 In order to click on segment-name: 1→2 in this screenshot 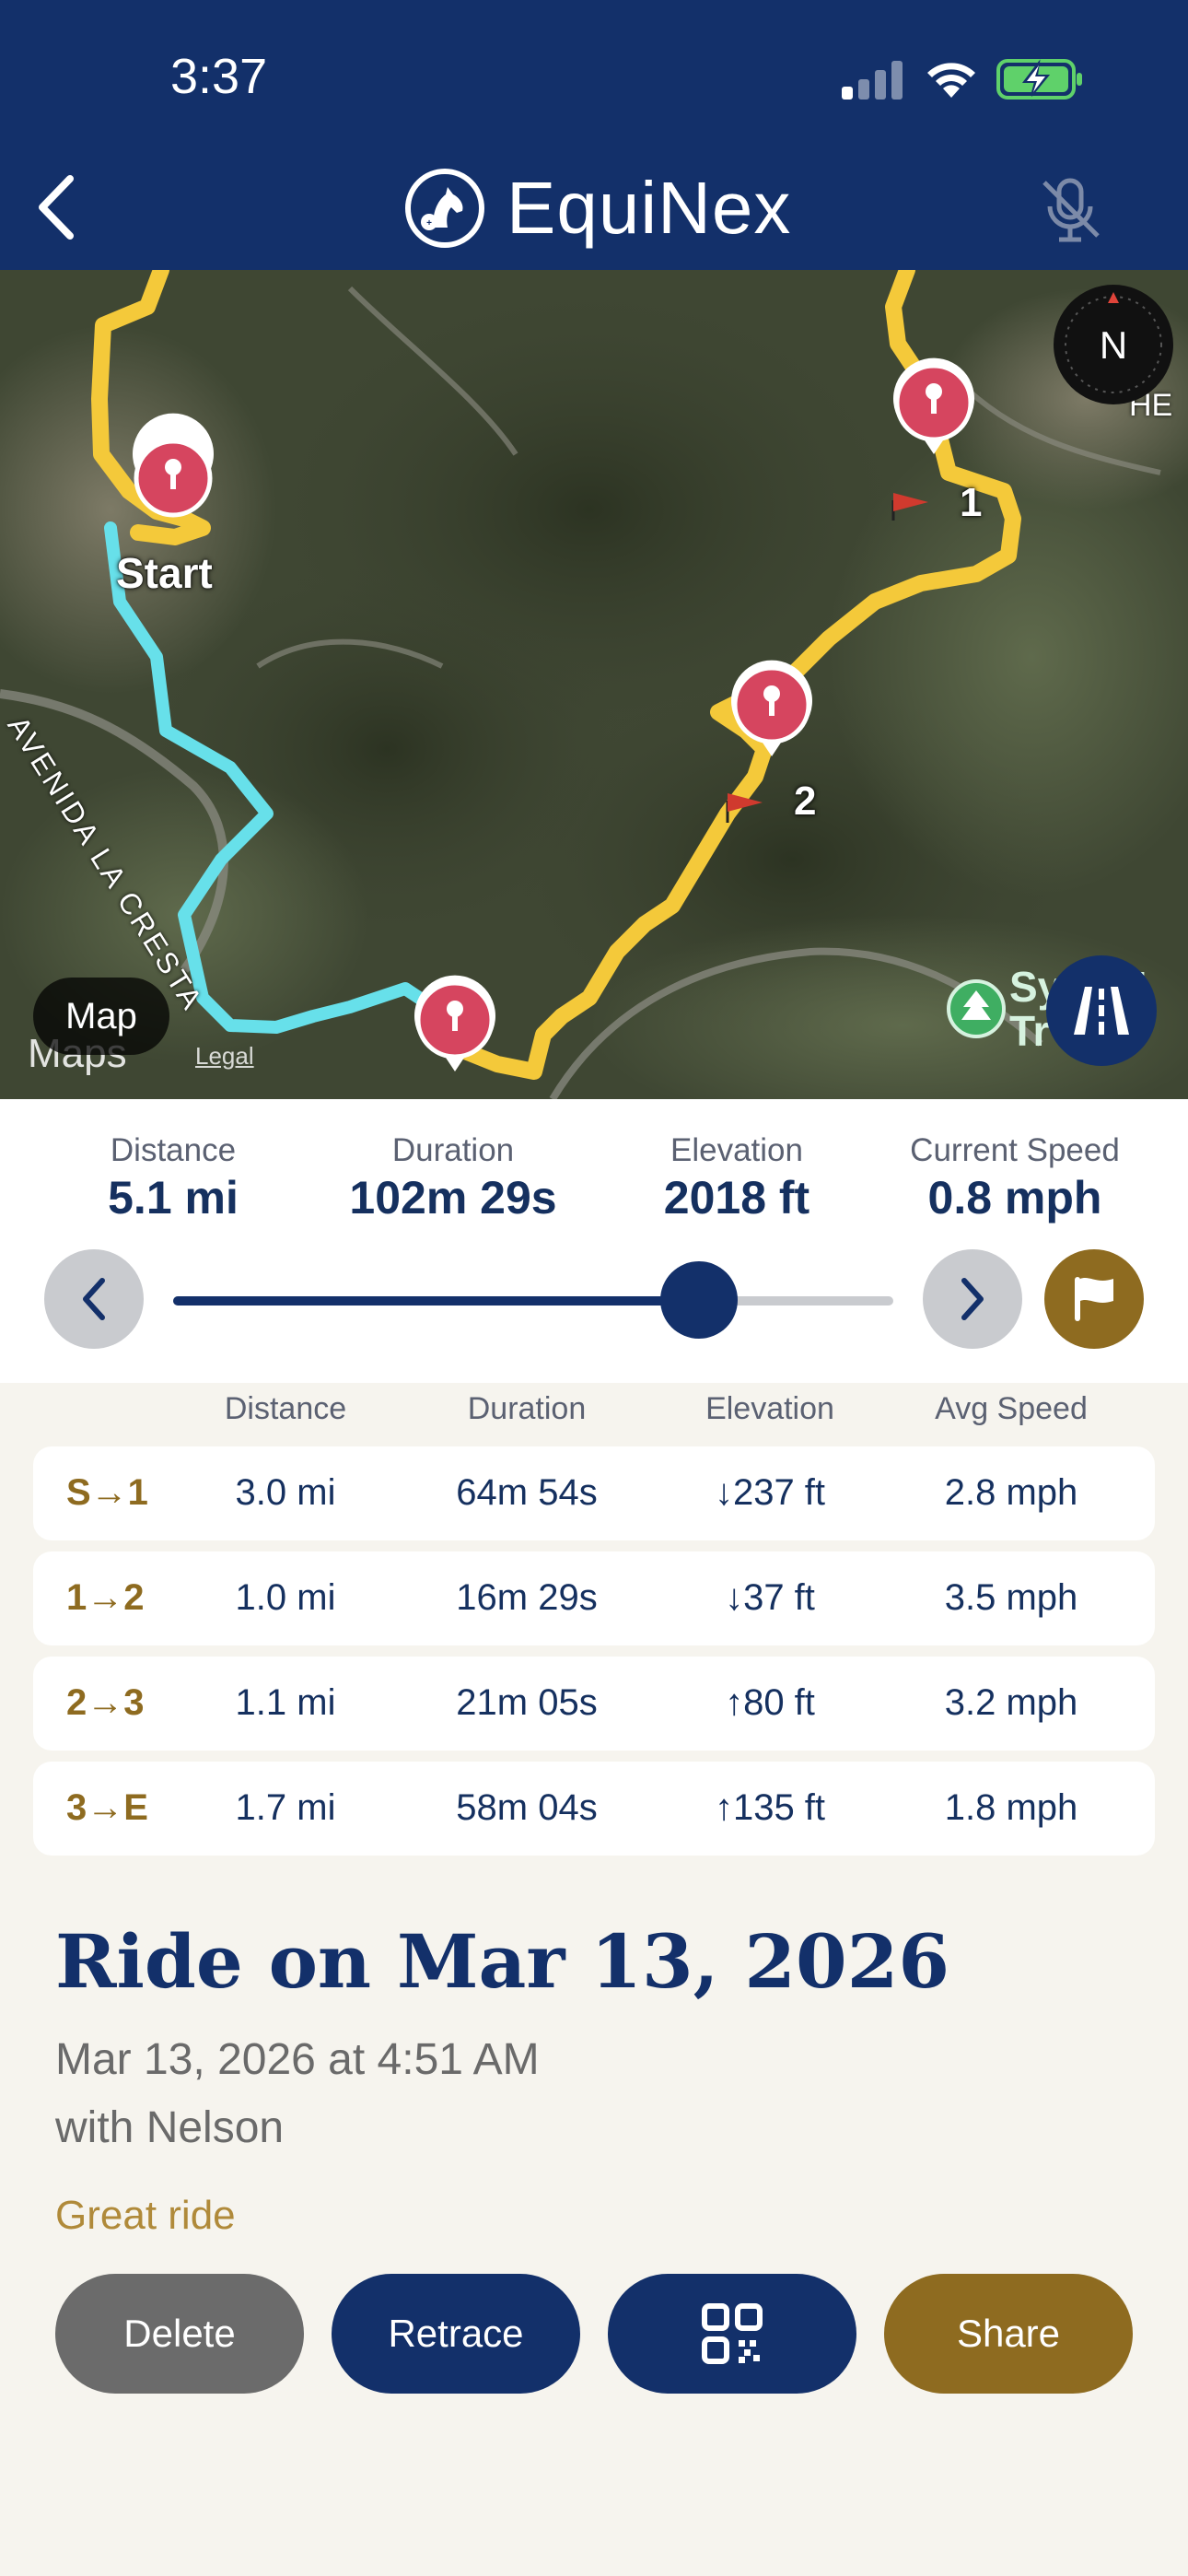, I will do `click(105, 1597)`.